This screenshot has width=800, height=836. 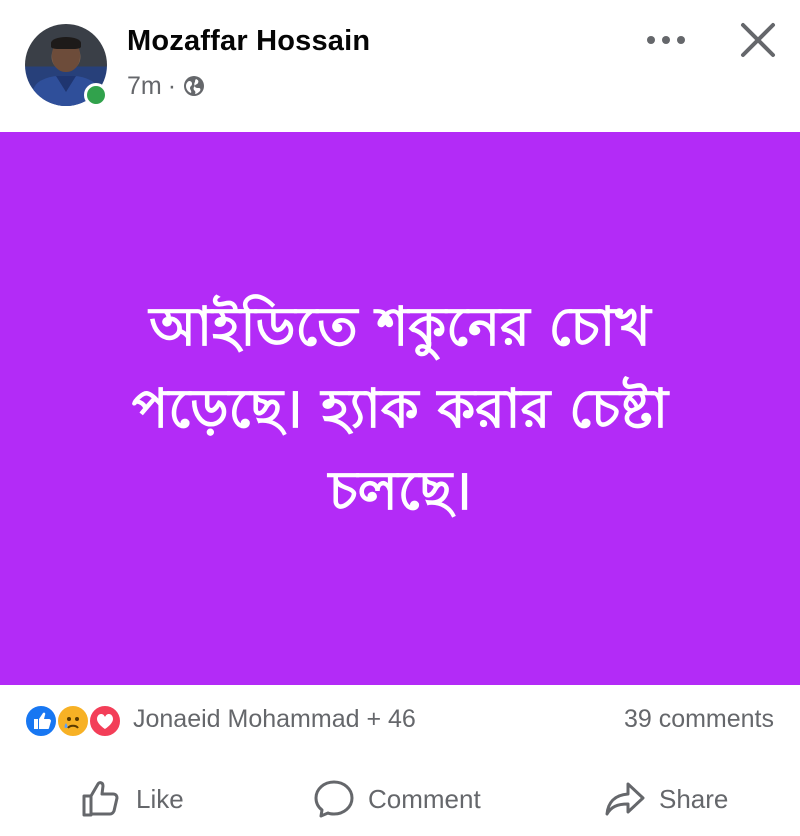 What do you see at coordinates (160, 798) in the screenshot?
I see `like-label: Like` at bounding box center [160, 798].